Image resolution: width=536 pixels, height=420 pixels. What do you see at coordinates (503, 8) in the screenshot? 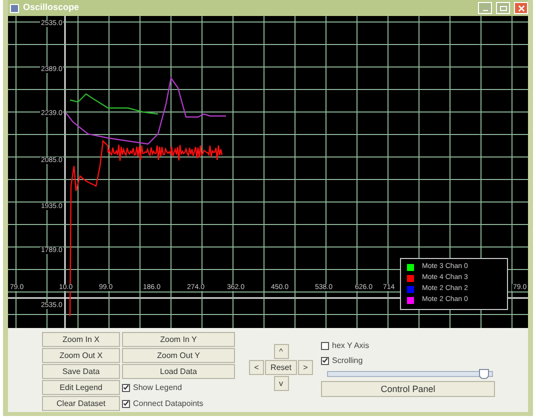
I see `maximize-button` at bounding box center [503, 8].